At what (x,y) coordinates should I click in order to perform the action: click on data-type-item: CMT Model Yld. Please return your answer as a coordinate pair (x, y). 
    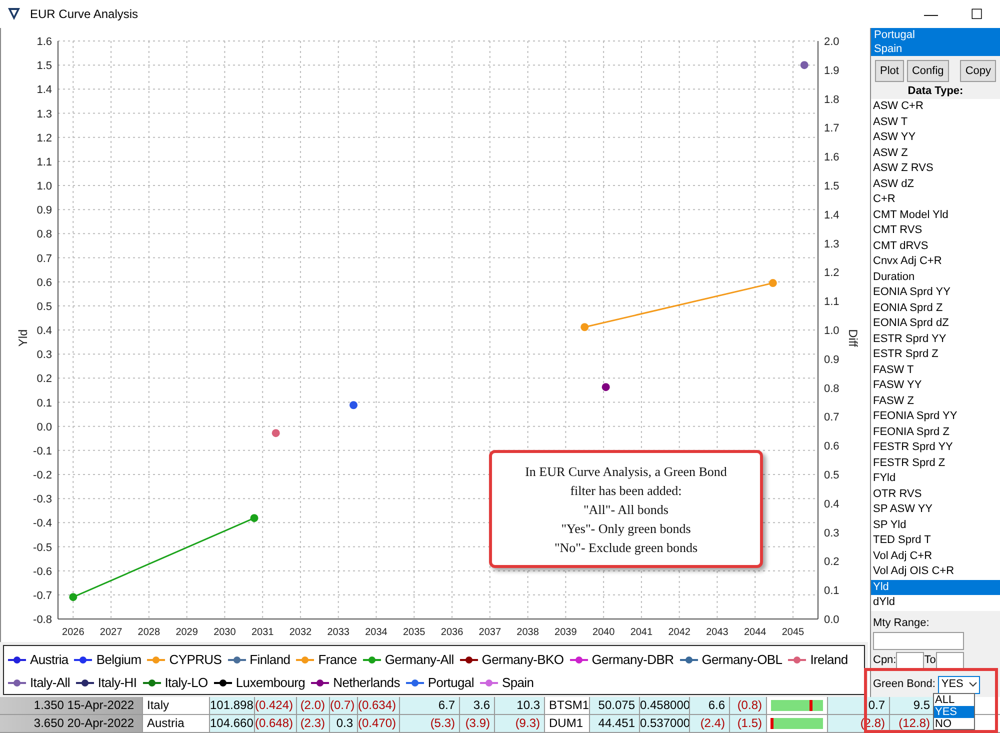
    Looking at the image, I should click on (935, 215).